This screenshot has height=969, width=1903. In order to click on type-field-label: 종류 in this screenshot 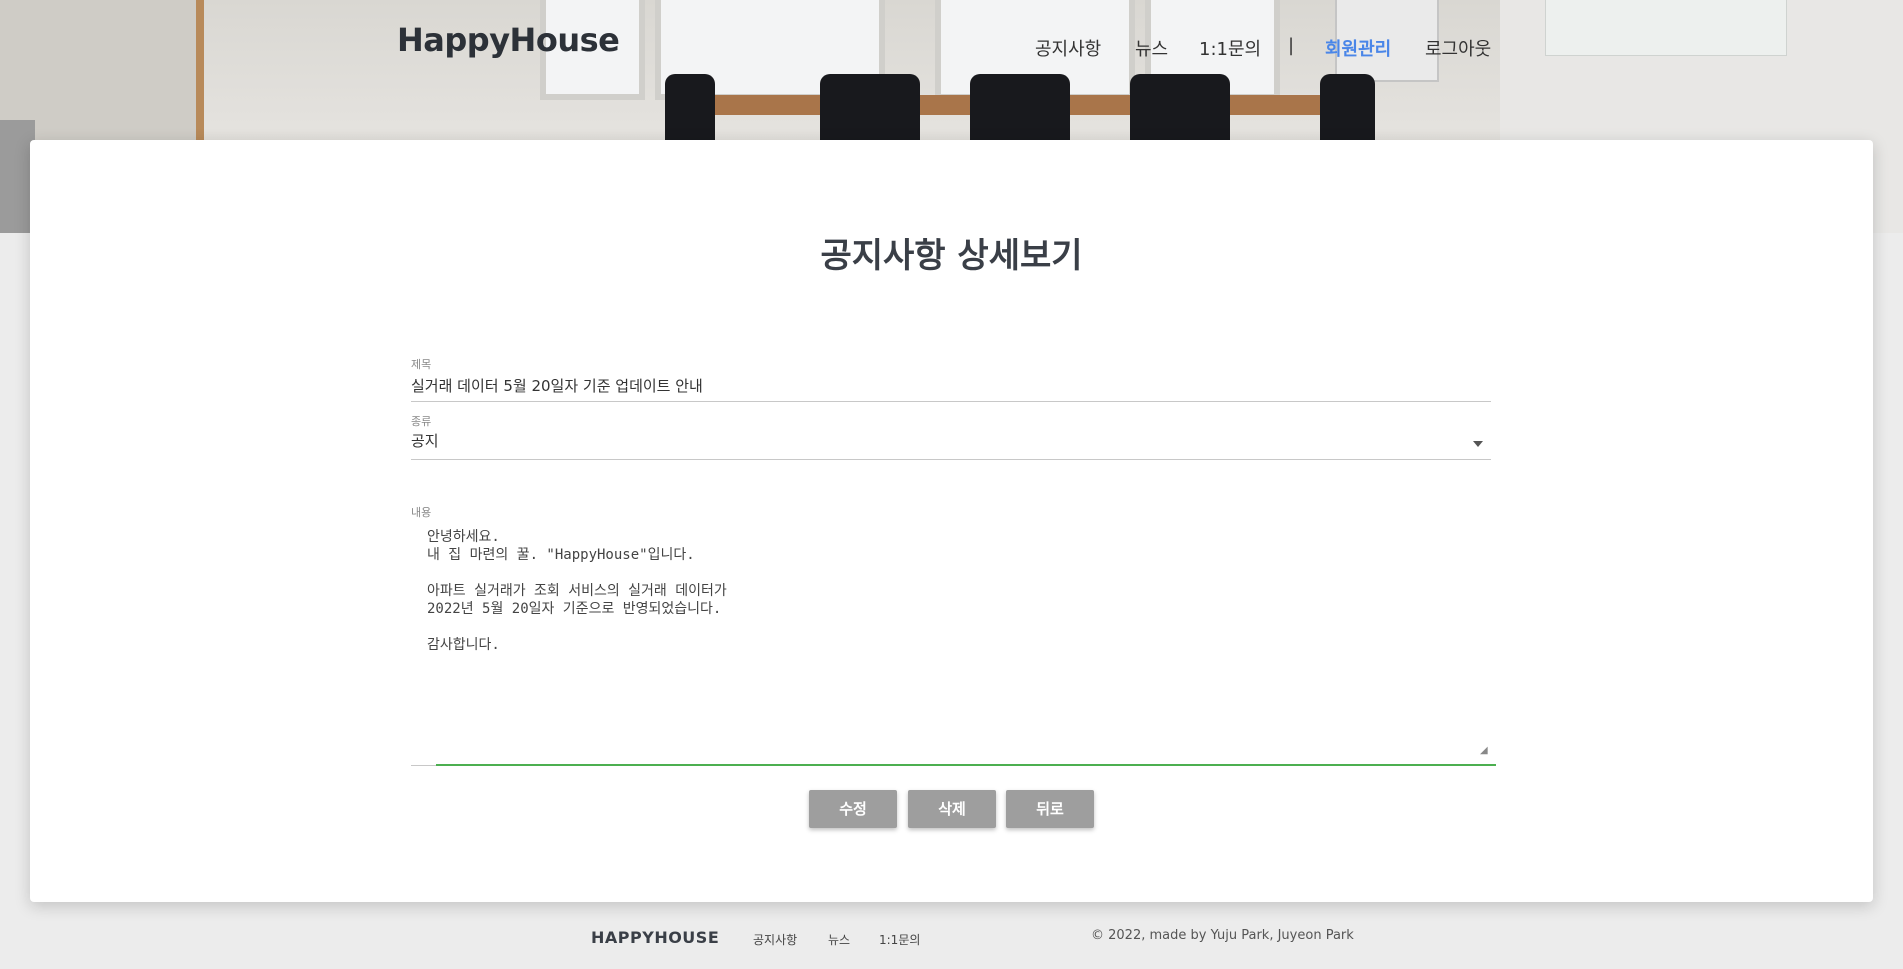, I will do `click(421, 421)`.